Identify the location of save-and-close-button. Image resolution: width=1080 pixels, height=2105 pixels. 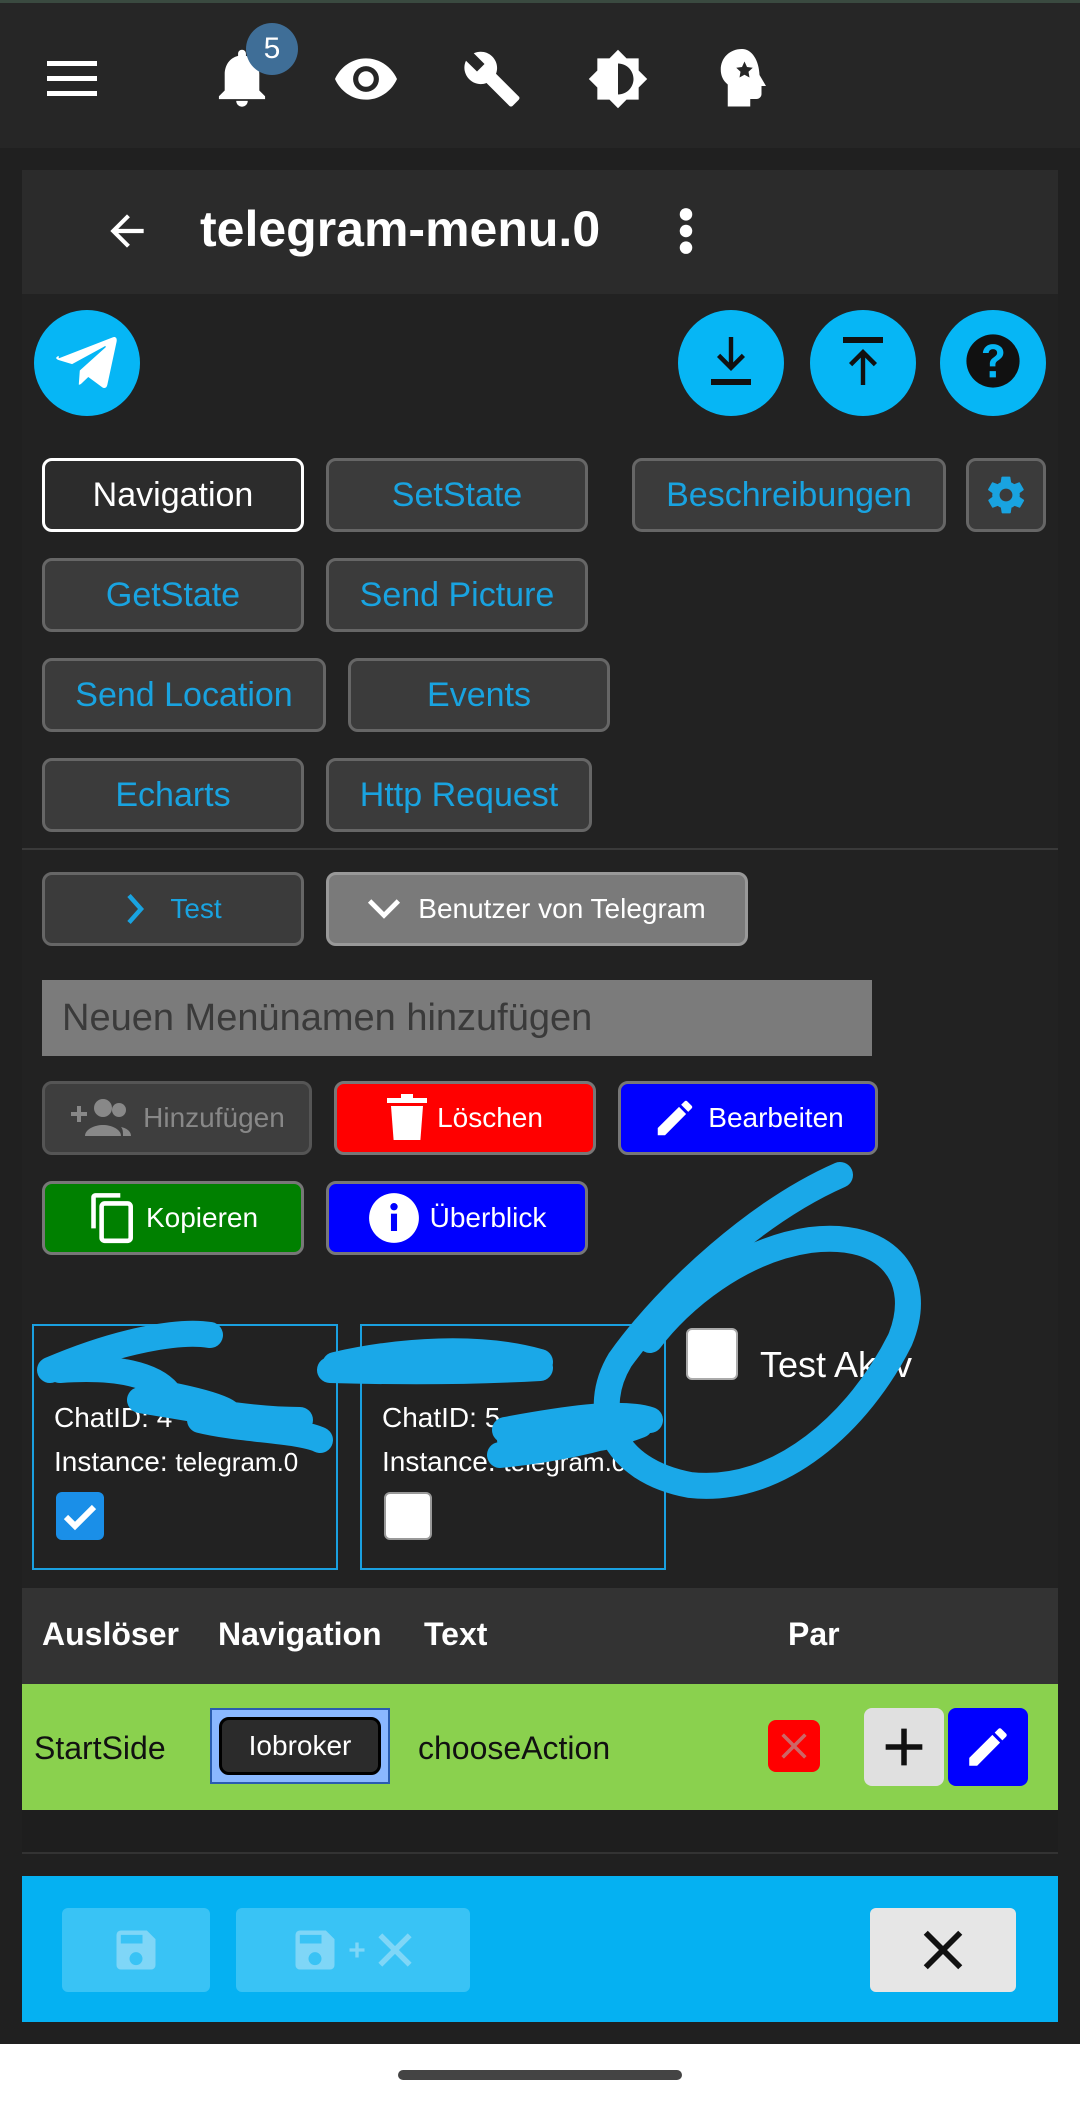
(353, 1950).